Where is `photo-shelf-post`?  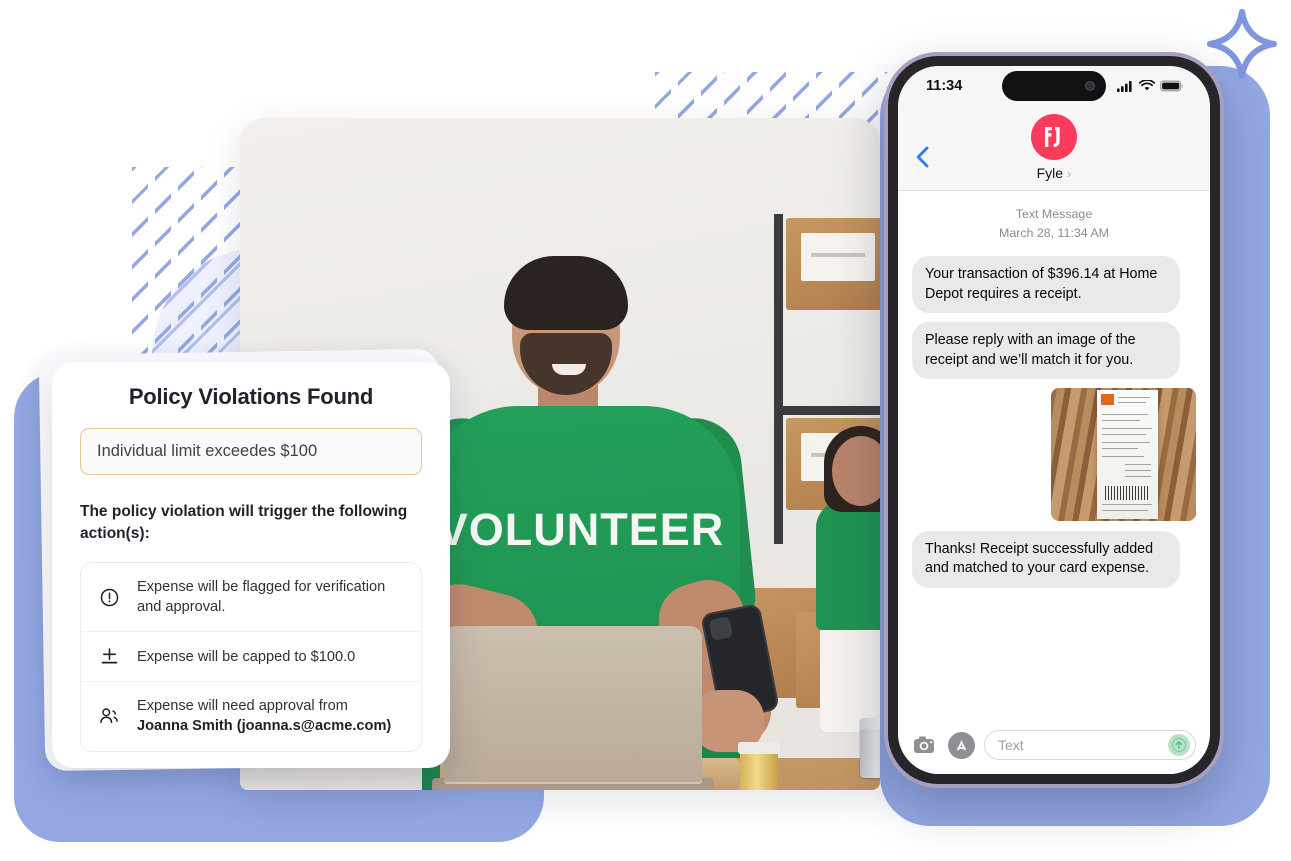
photo-shelf-post is located at coordinates (778, 379).